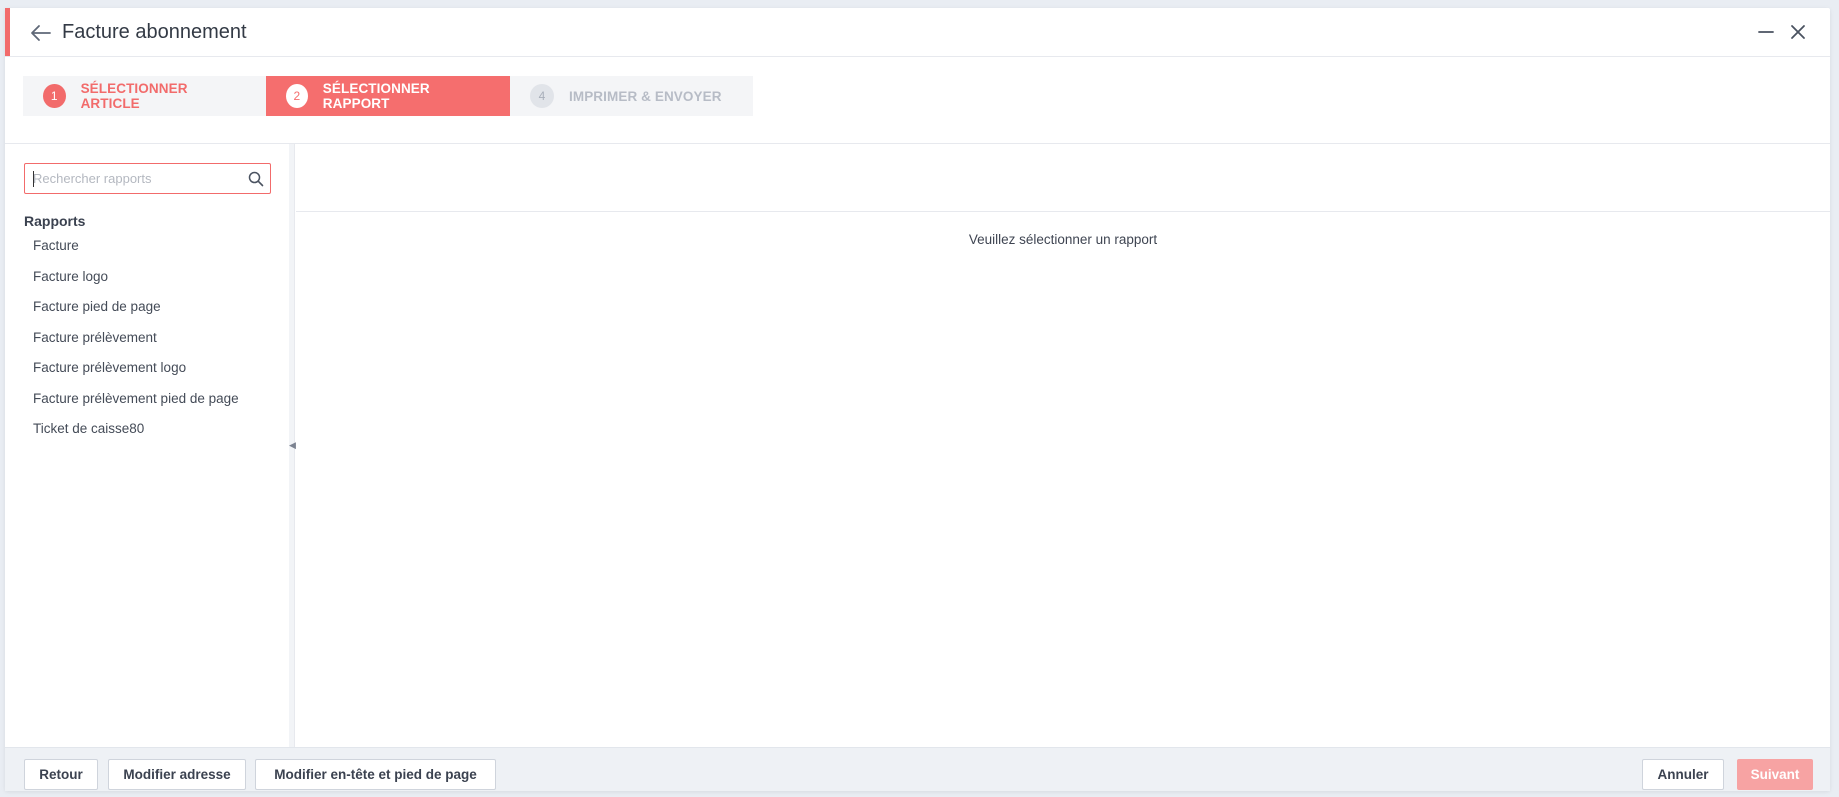 This screenshot has width=1839, height=797. I want to click on edit-address-button: Modifier adresse, so click(177, 774).